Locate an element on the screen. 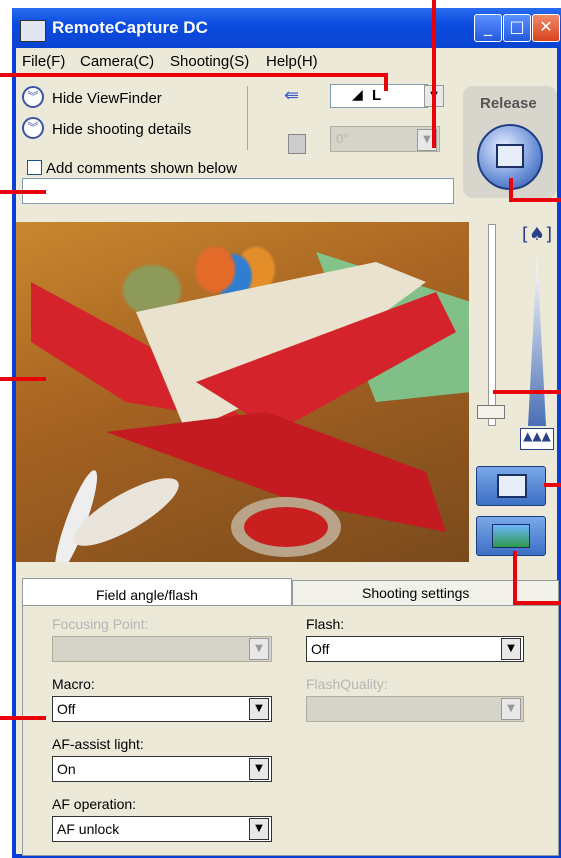  collapse-details-icon: ︾ is located at coordinates (33, 128).